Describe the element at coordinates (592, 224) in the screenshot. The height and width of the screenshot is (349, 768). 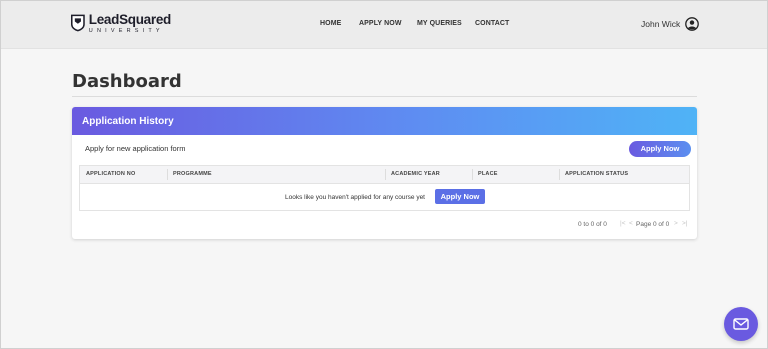
I see `pagination-count: 0 to 0 of 0` at that location.